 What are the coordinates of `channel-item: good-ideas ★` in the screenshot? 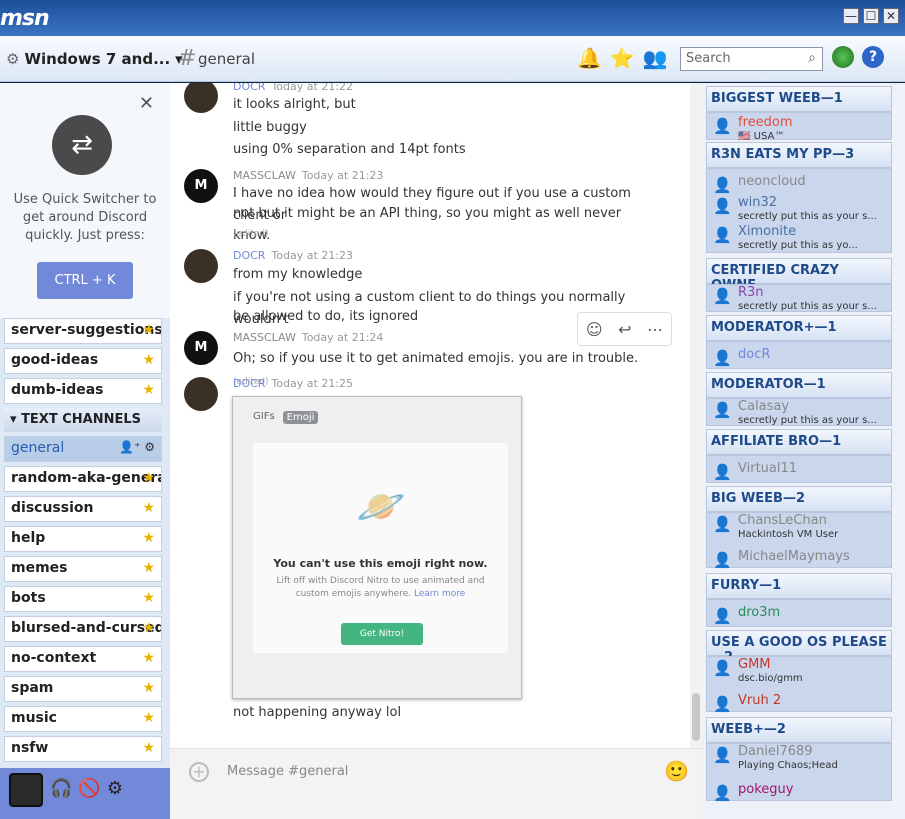 It's located at (83, 361).